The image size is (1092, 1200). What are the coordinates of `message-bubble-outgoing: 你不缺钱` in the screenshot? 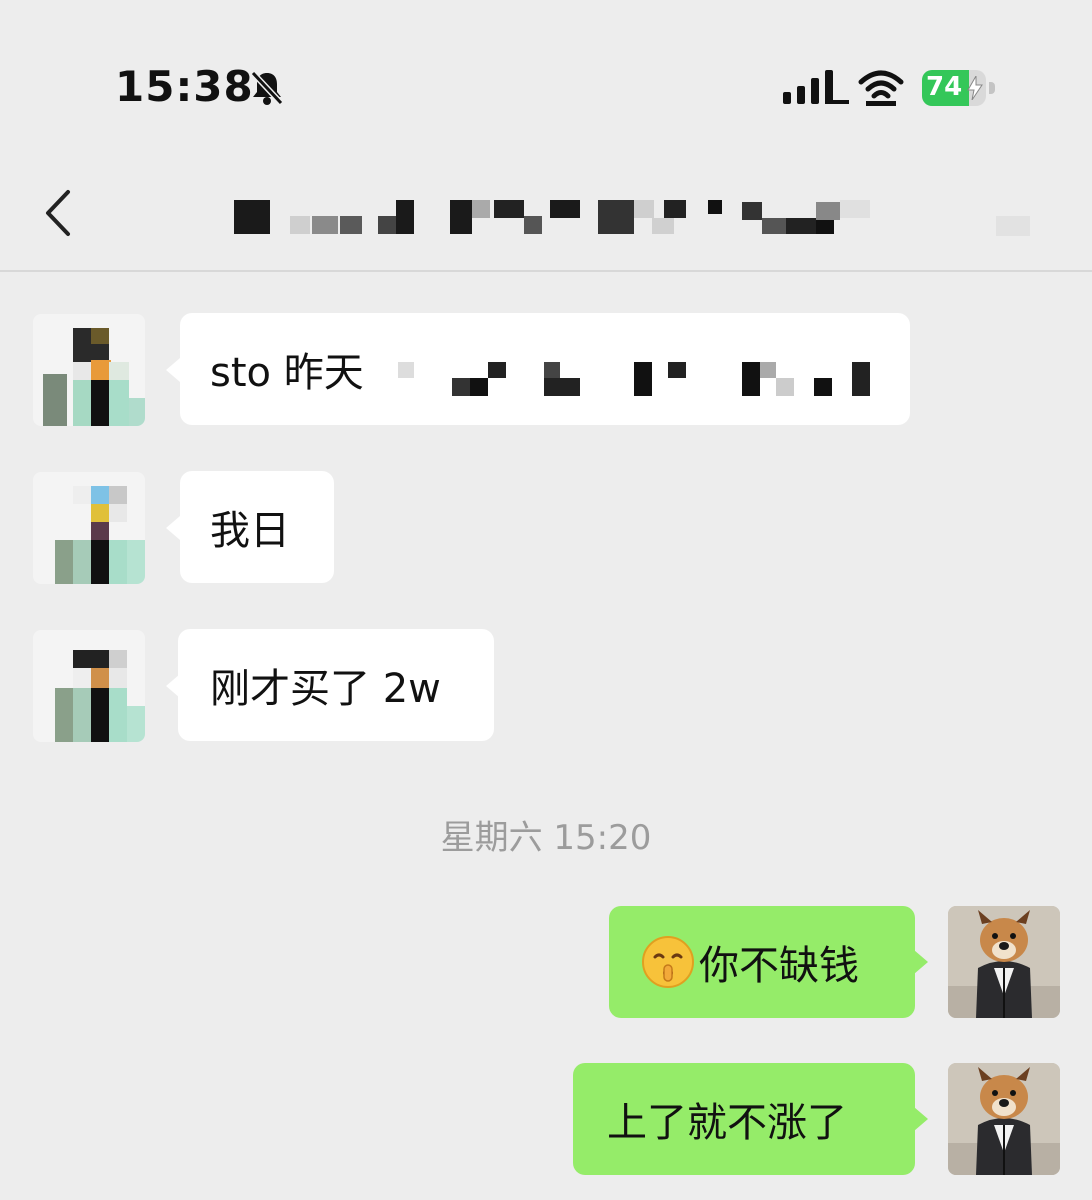 It's located at (762, 962).